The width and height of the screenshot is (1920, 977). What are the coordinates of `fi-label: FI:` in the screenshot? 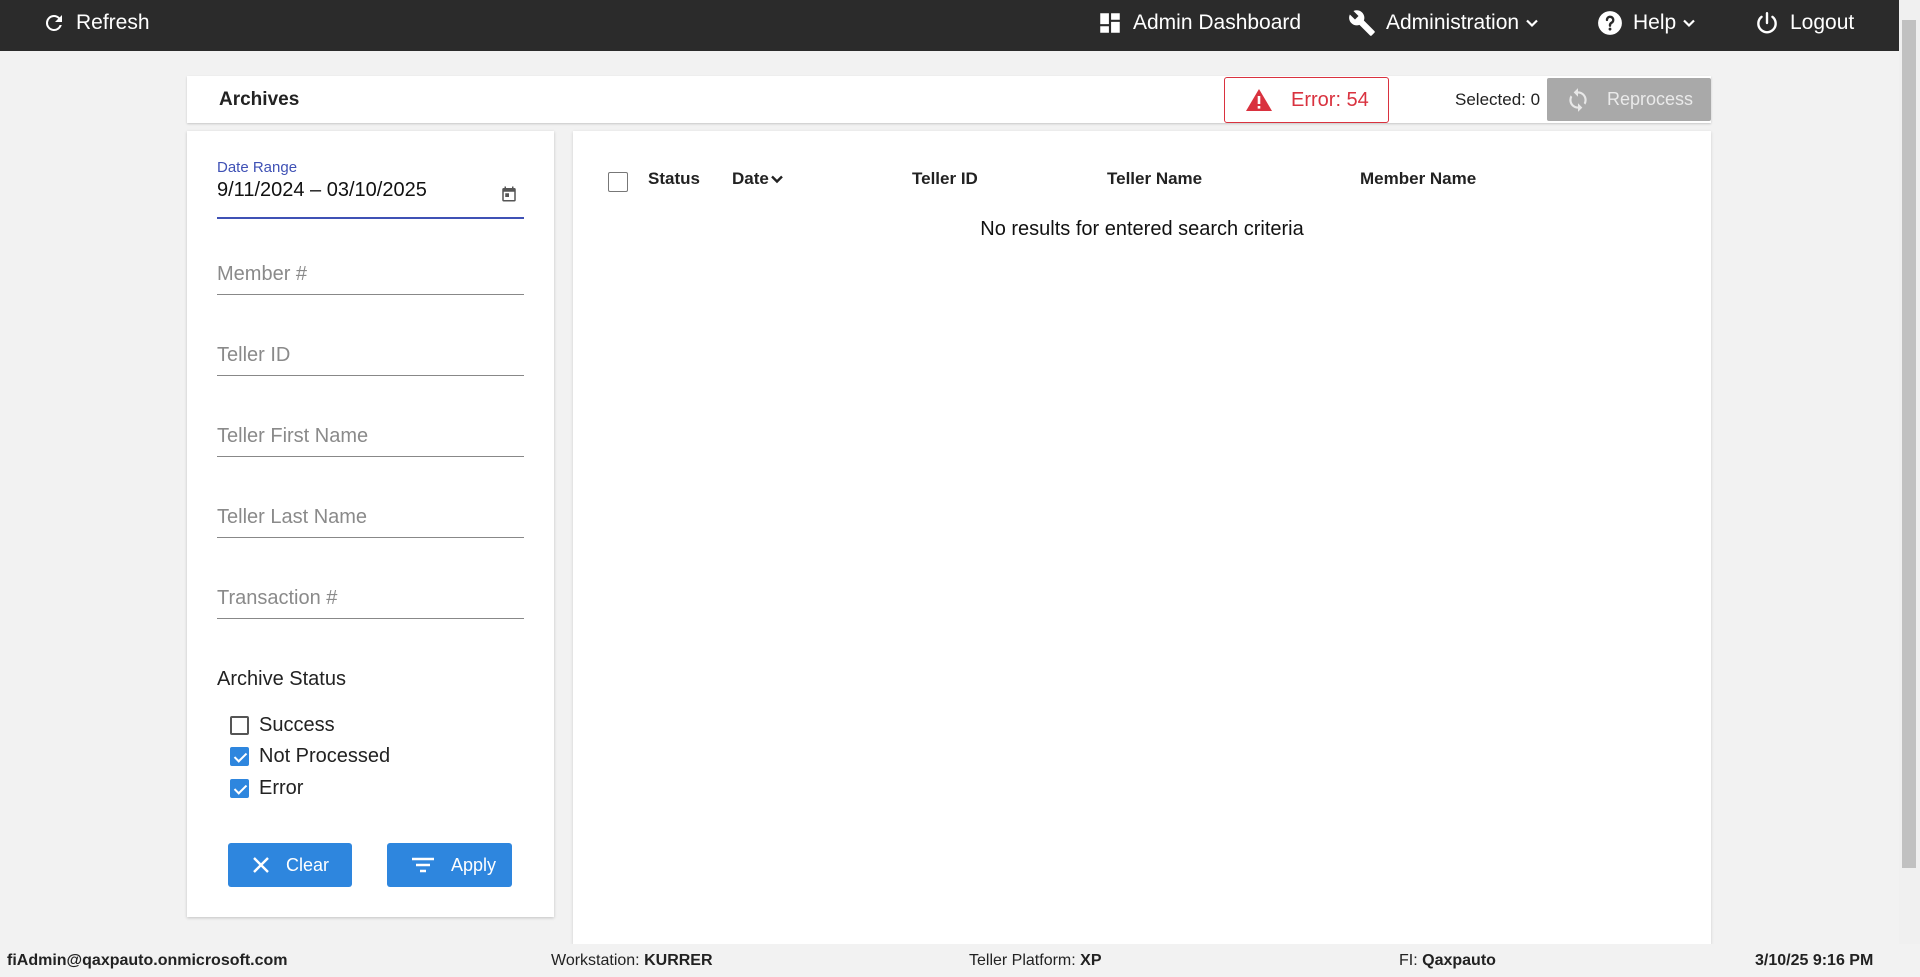 It's located at (1408, 960).